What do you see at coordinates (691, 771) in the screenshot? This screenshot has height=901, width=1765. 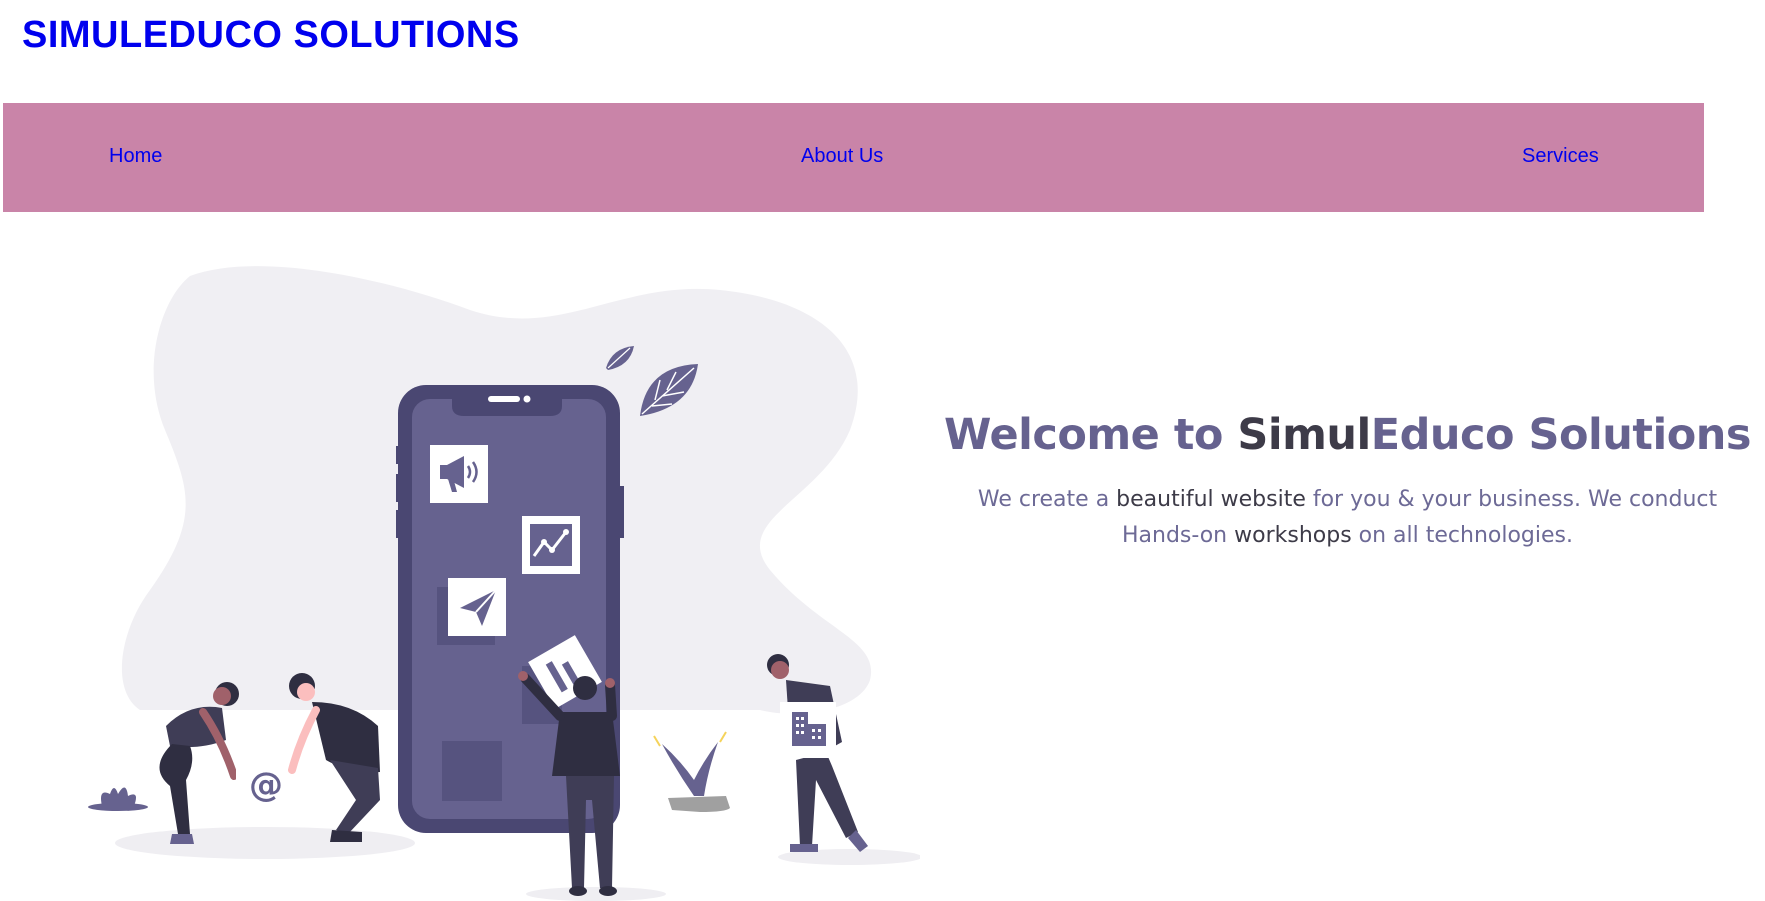 I see `plant-pot-icon` at bounding box center [691, 771].